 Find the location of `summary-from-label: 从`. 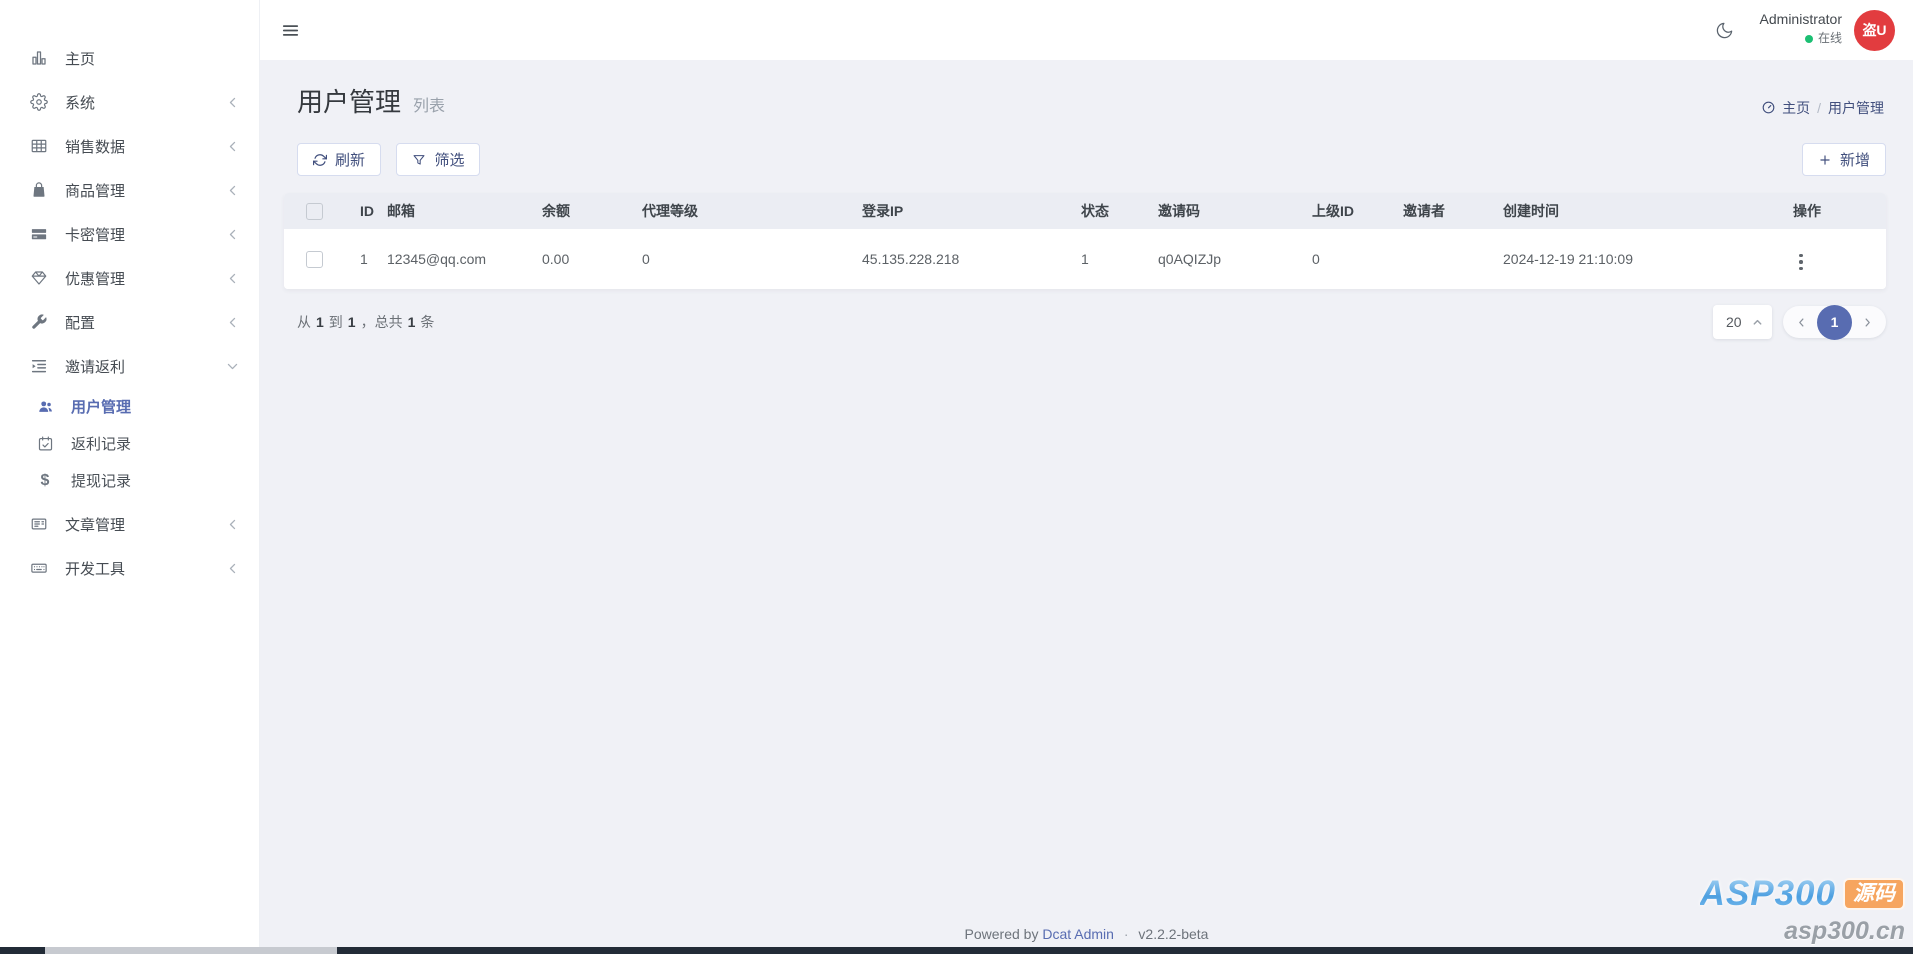

summary-from-label: 从 is located at coordinates (304, 322).